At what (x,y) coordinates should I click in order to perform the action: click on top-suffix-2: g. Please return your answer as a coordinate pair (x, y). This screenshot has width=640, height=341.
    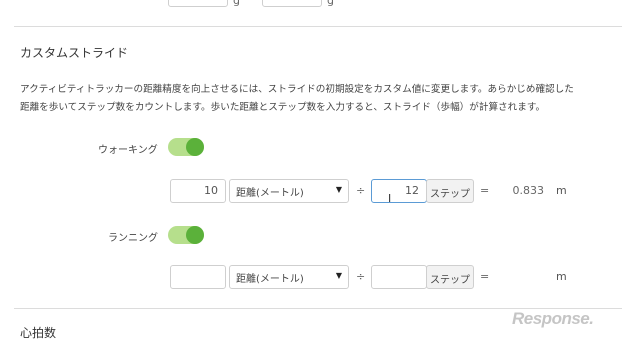
    Looking at the image, I should click on (330, 3).